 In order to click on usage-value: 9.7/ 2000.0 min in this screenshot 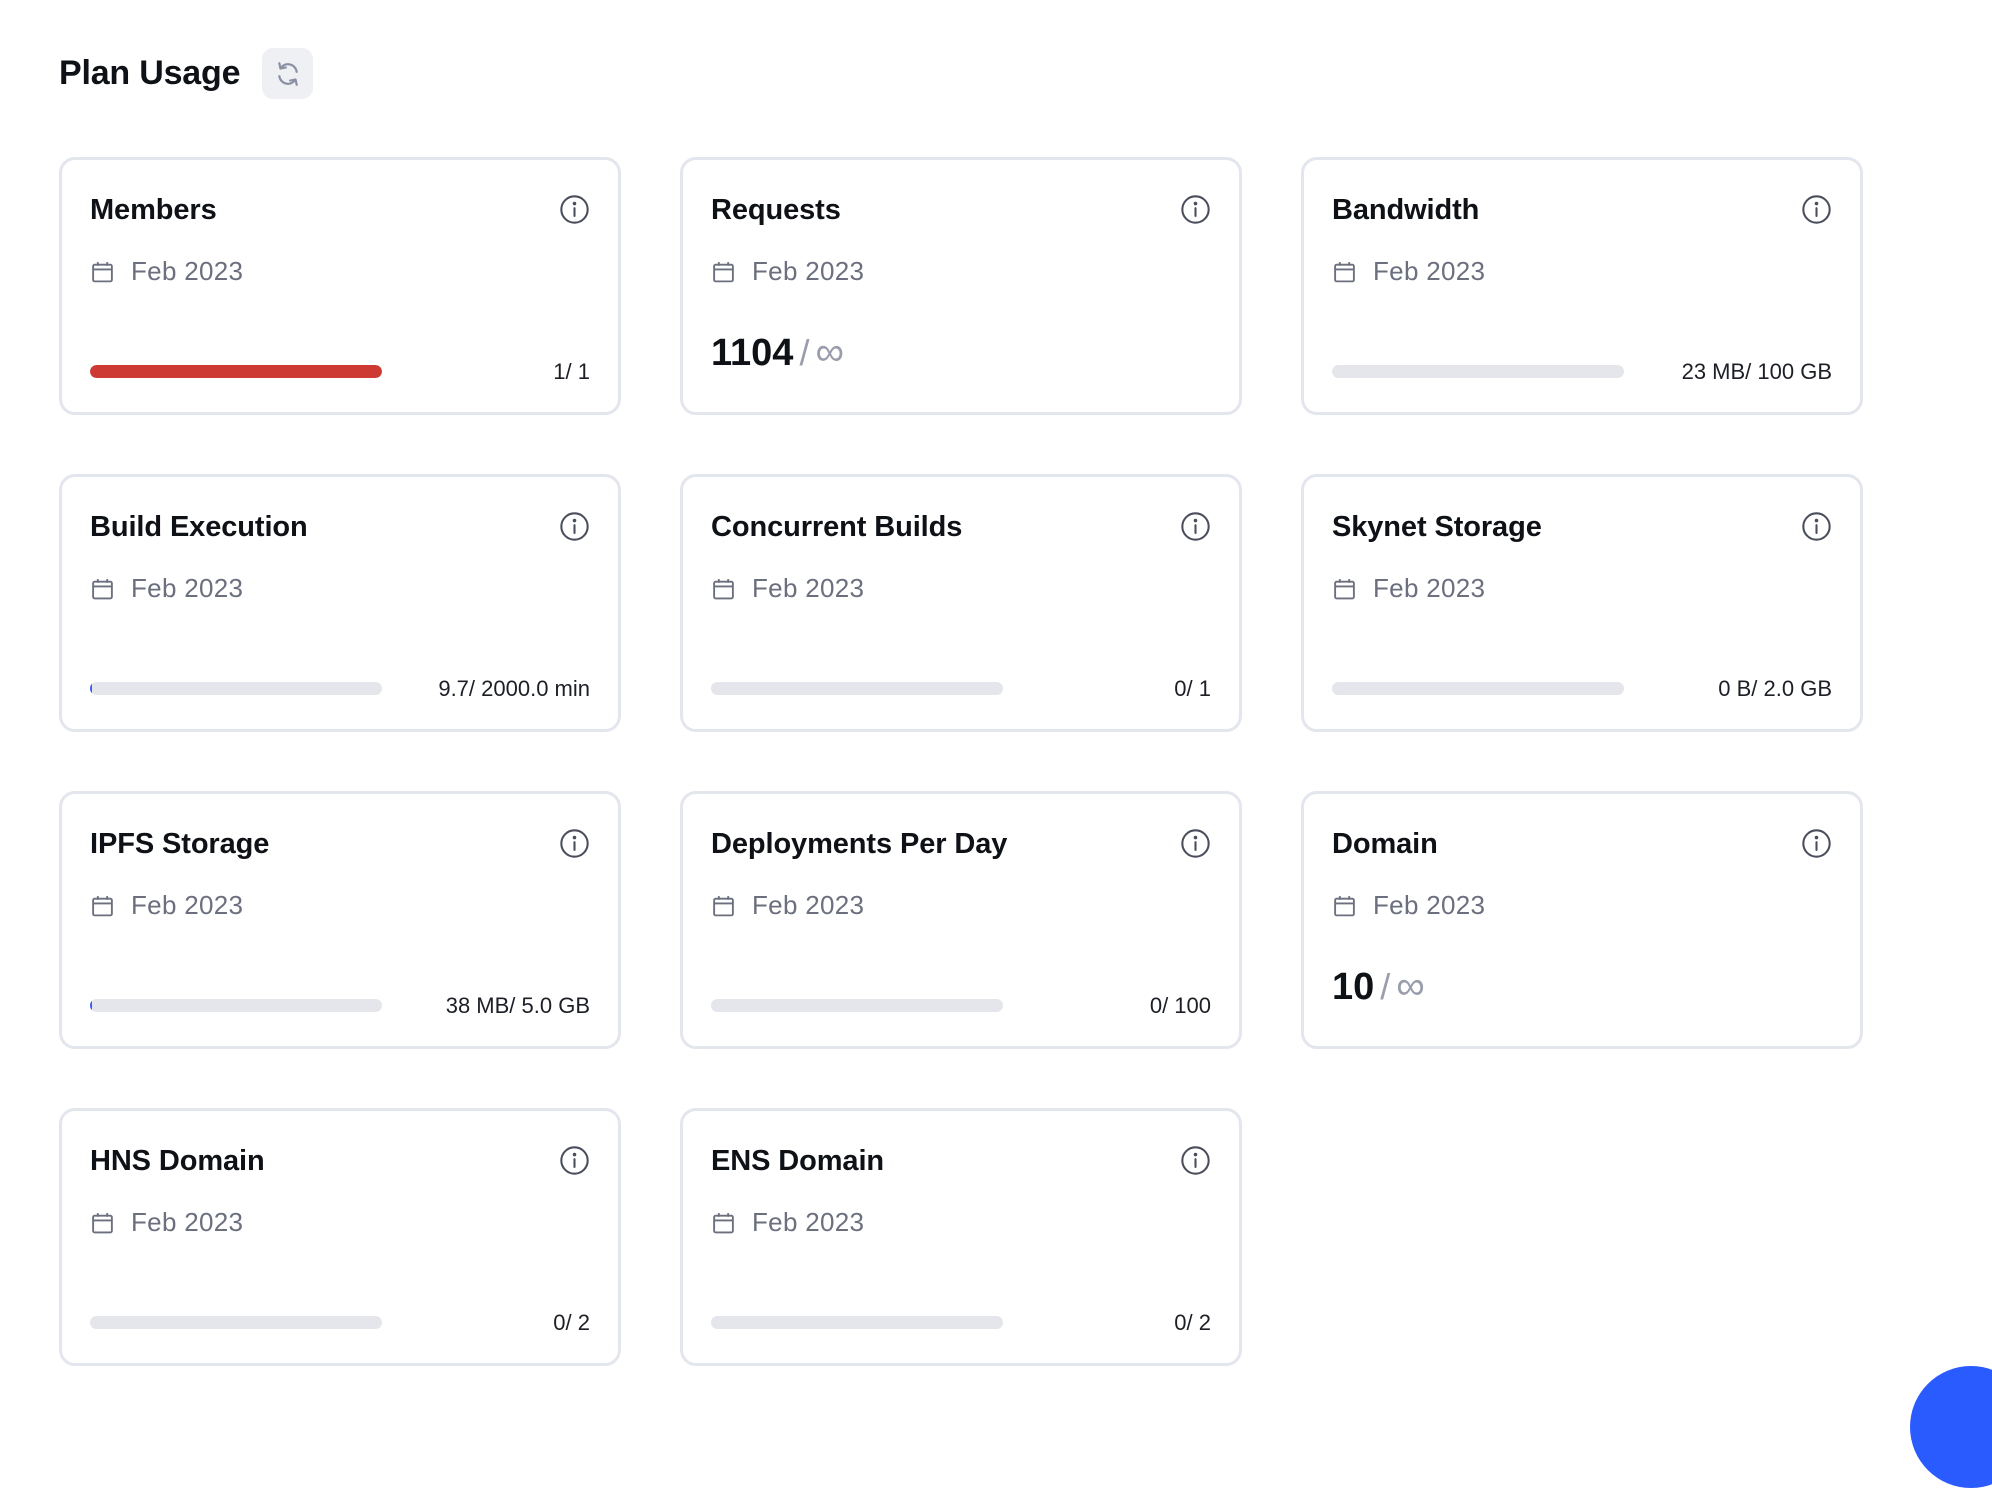, I will do `click(514, 688)`.